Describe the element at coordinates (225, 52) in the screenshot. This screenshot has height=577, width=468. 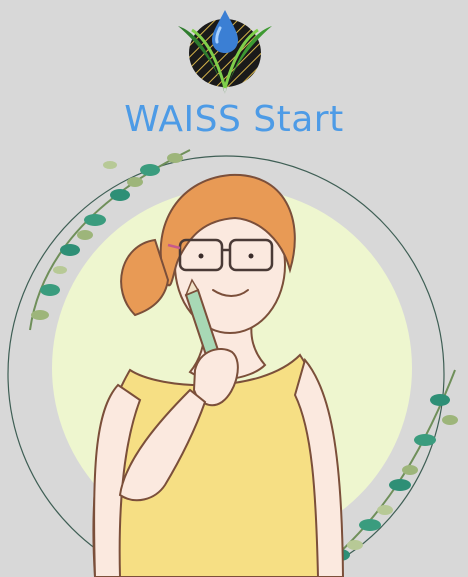
I see `waiss-logo-icon` at that location.